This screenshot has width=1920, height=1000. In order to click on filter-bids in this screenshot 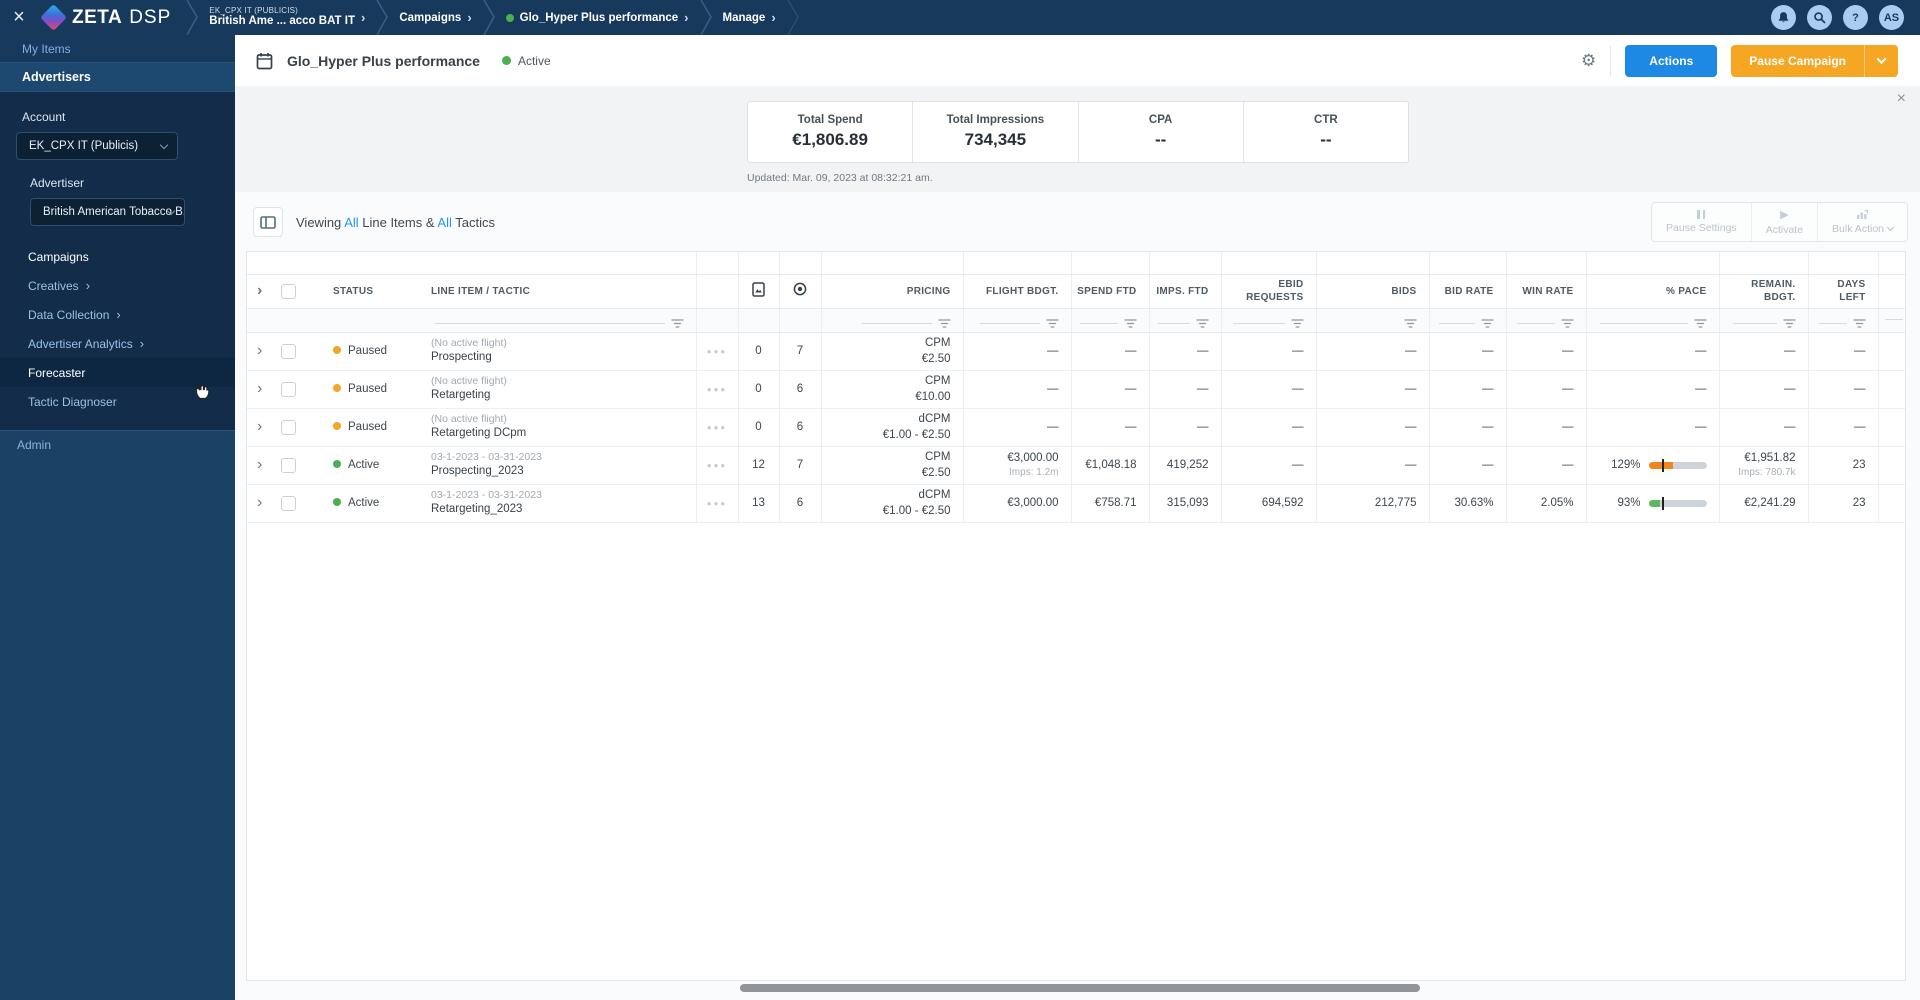, I will do `click(1372, 320)`.